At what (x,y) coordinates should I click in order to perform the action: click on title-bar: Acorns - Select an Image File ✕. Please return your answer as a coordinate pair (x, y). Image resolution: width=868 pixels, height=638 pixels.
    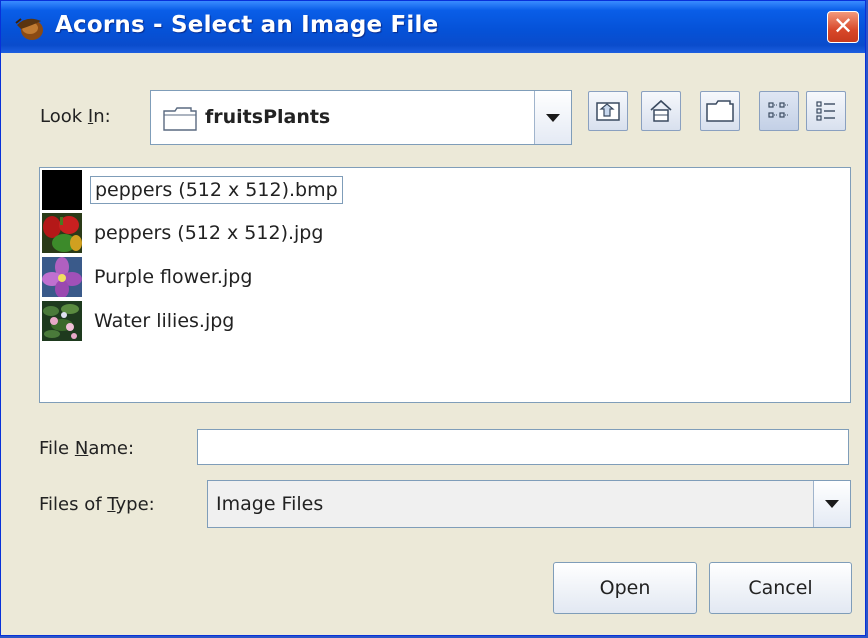
    Looking at the image, I should click on (433, 27).